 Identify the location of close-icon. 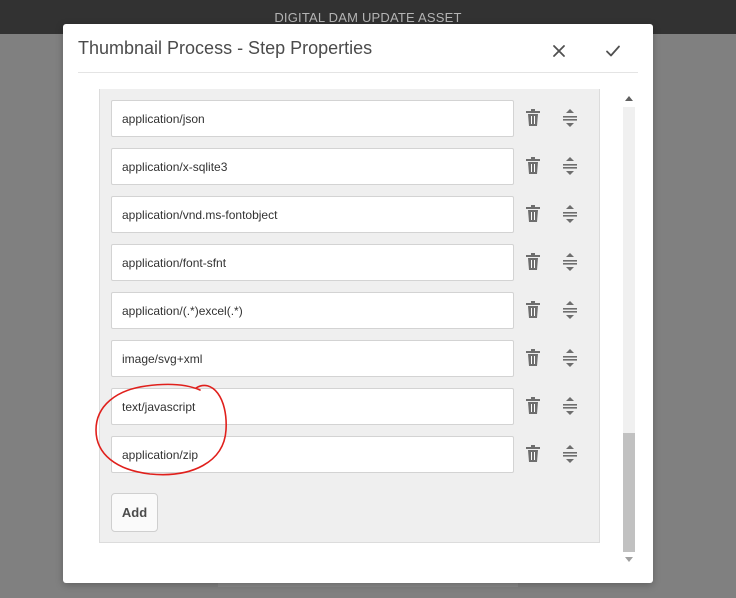
(559, 51).